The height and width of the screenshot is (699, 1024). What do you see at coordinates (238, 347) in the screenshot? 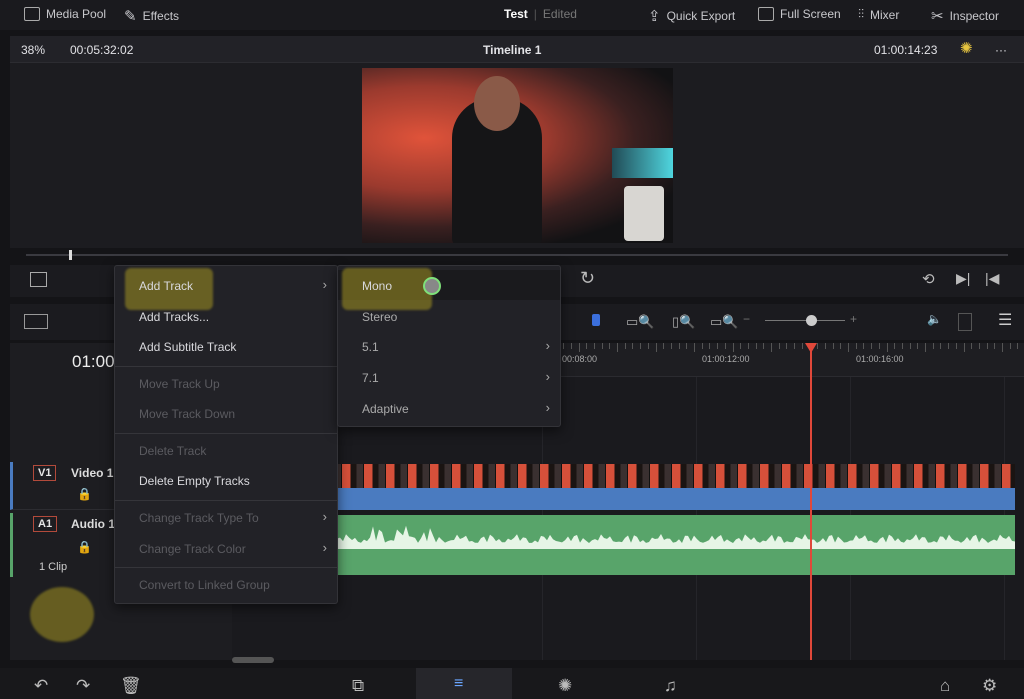
I see `menu-item-add-subtitle-track: Add Subtitle Track` at bounding box center [238, 347].